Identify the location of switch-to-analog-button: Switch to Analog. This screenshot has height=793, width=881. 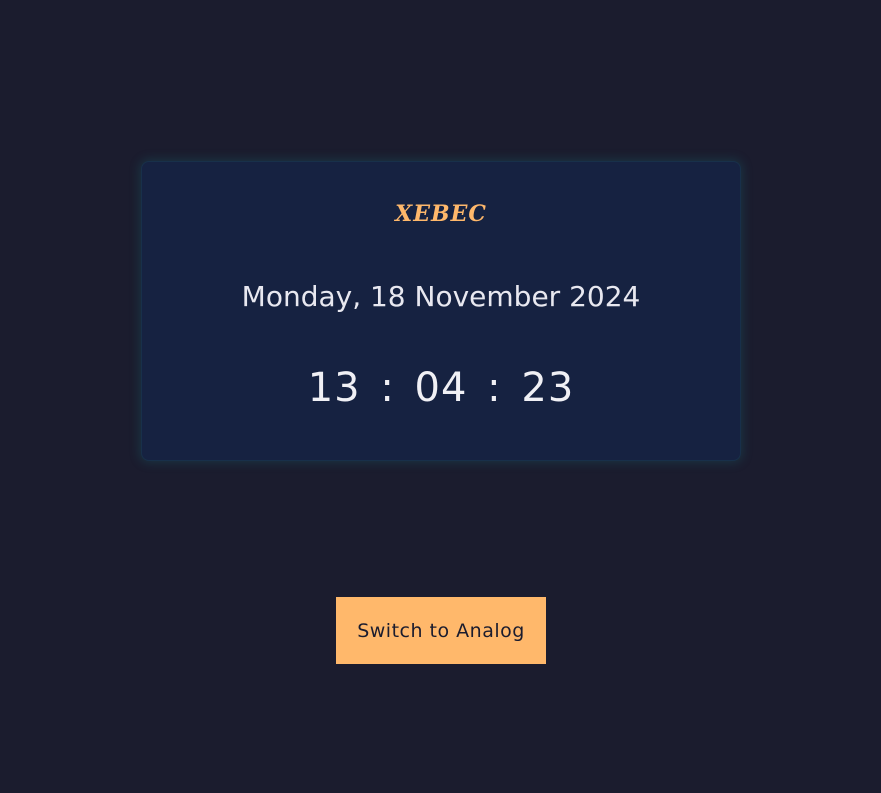
(441, 630).